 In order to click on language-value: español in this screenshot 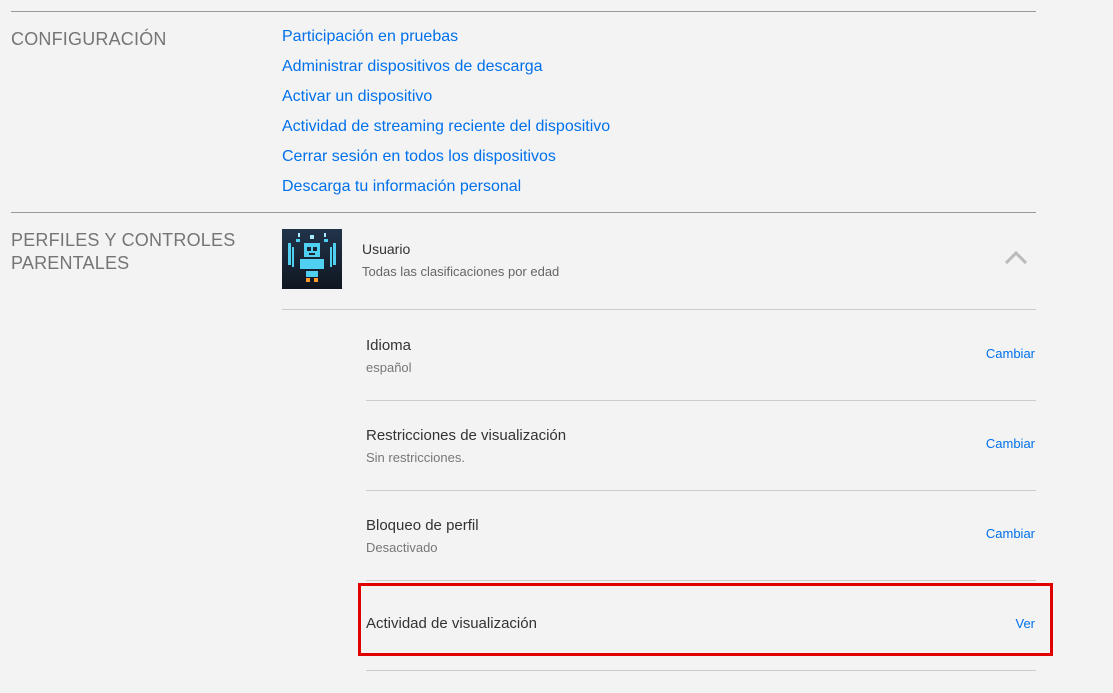, I will do `click(389, 367)`.